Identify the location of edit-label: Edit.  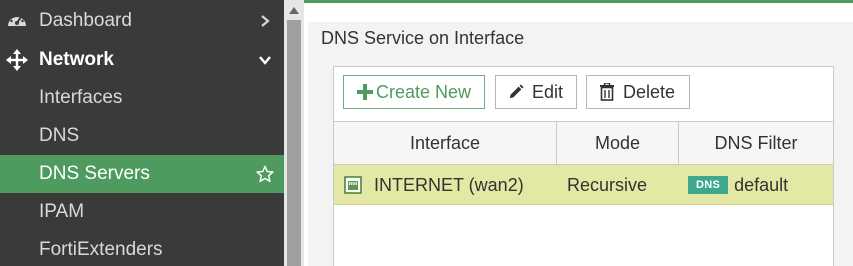
(548, 91).